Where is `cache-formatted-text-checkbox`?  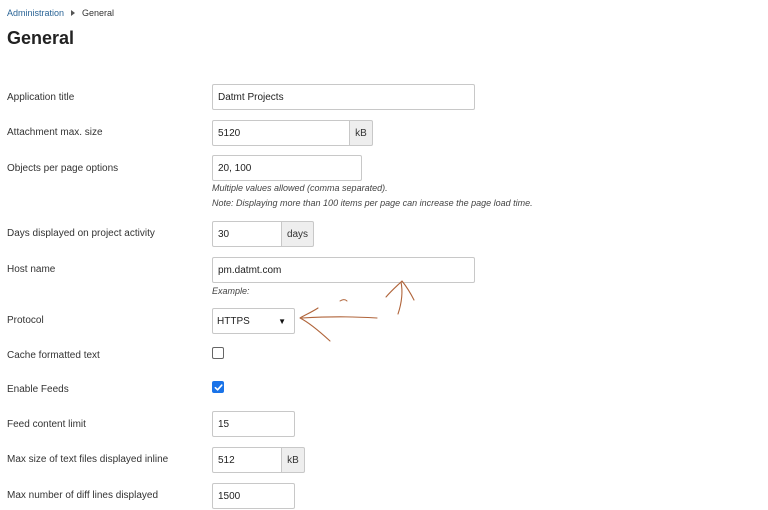
cache-formatted-text-checkbox is located at coordinates (218, 353).